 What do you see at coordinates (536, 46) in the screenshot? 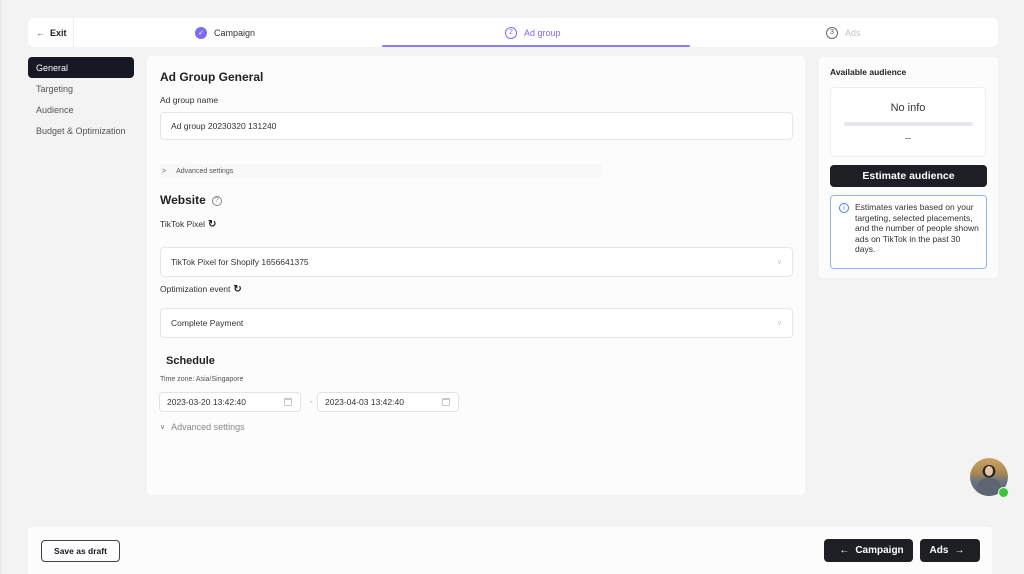
I see `active-step-indicator` at bounding box center [536, 46].